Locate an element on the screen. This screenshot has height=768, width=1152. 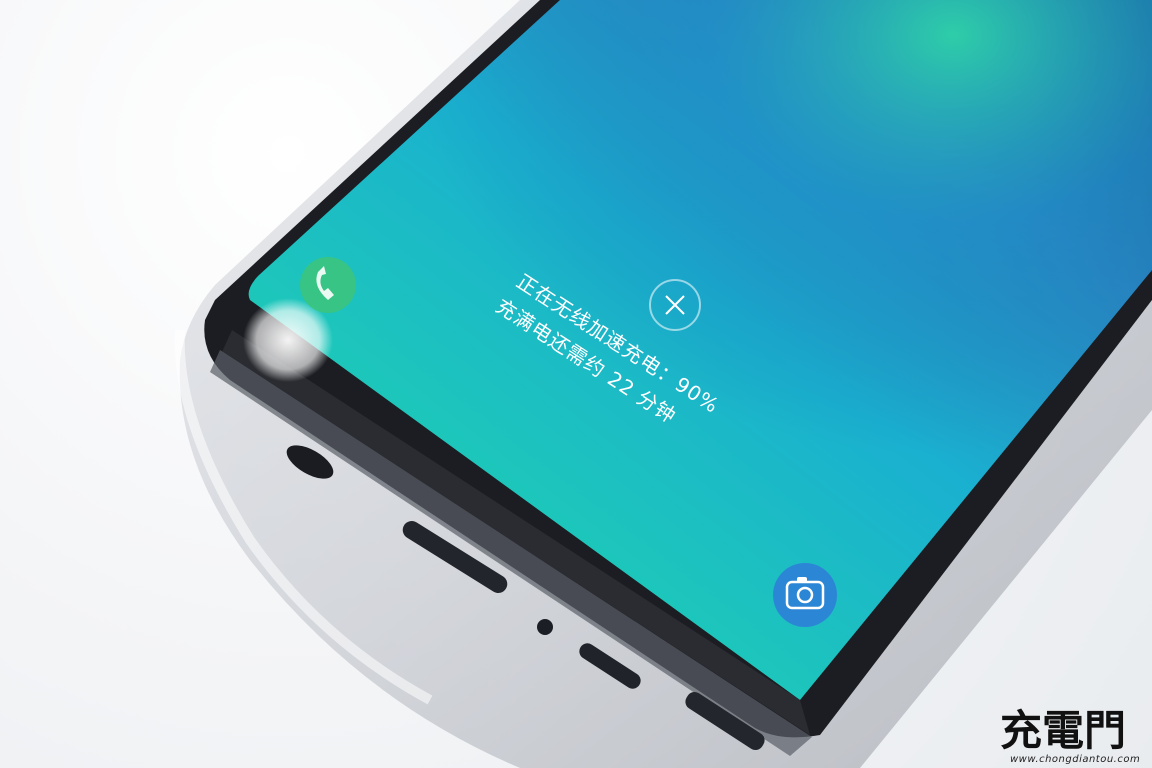
phone-call-icon is located at coordinates (328, 285).